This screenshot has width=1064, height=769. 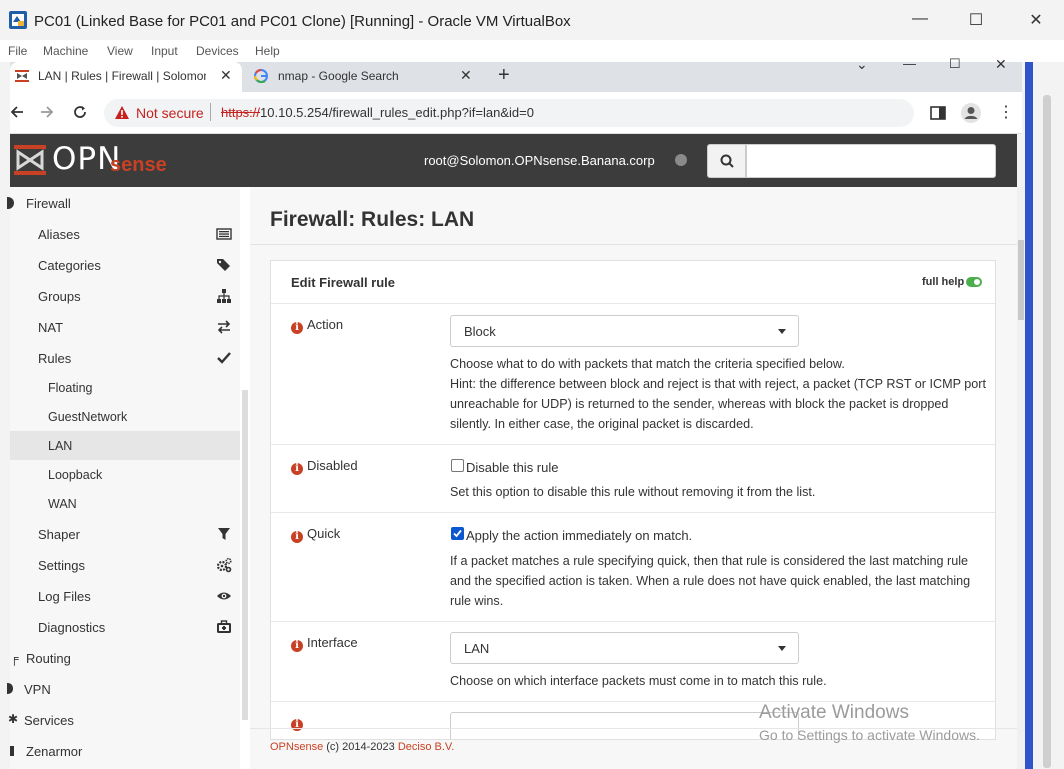 What do you see at coordinates (261, 76) in the screenshot?
I see `google-favicon` at bounding box center [261, 76].